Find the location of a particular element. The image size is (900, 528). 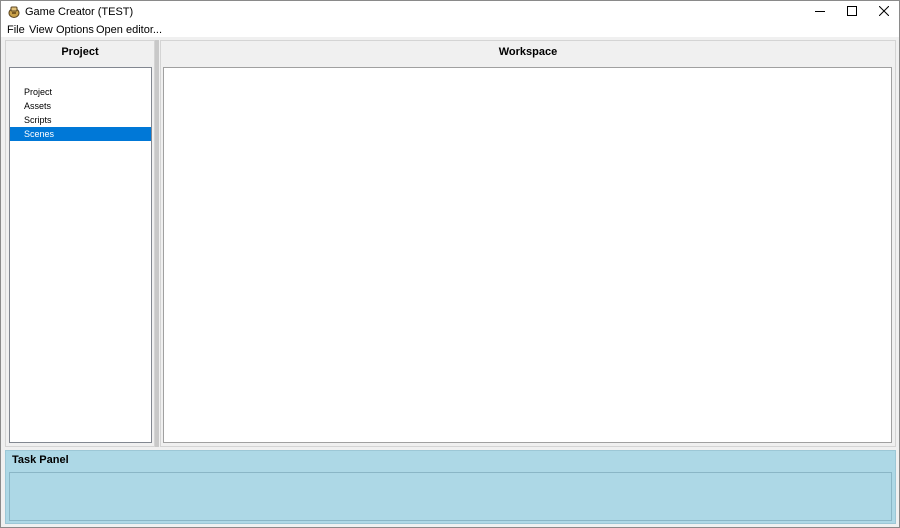

tree-item-scripts: Scripts is located at coordinates (80, 120).